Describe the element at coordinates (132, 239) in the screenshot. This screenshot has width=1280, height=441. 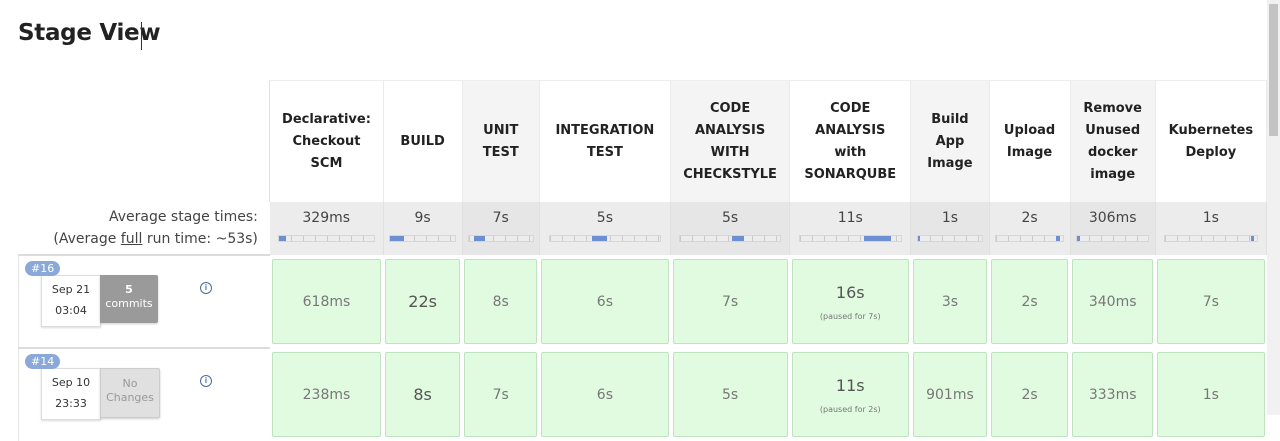
I see `average-full-link: full` at that location.